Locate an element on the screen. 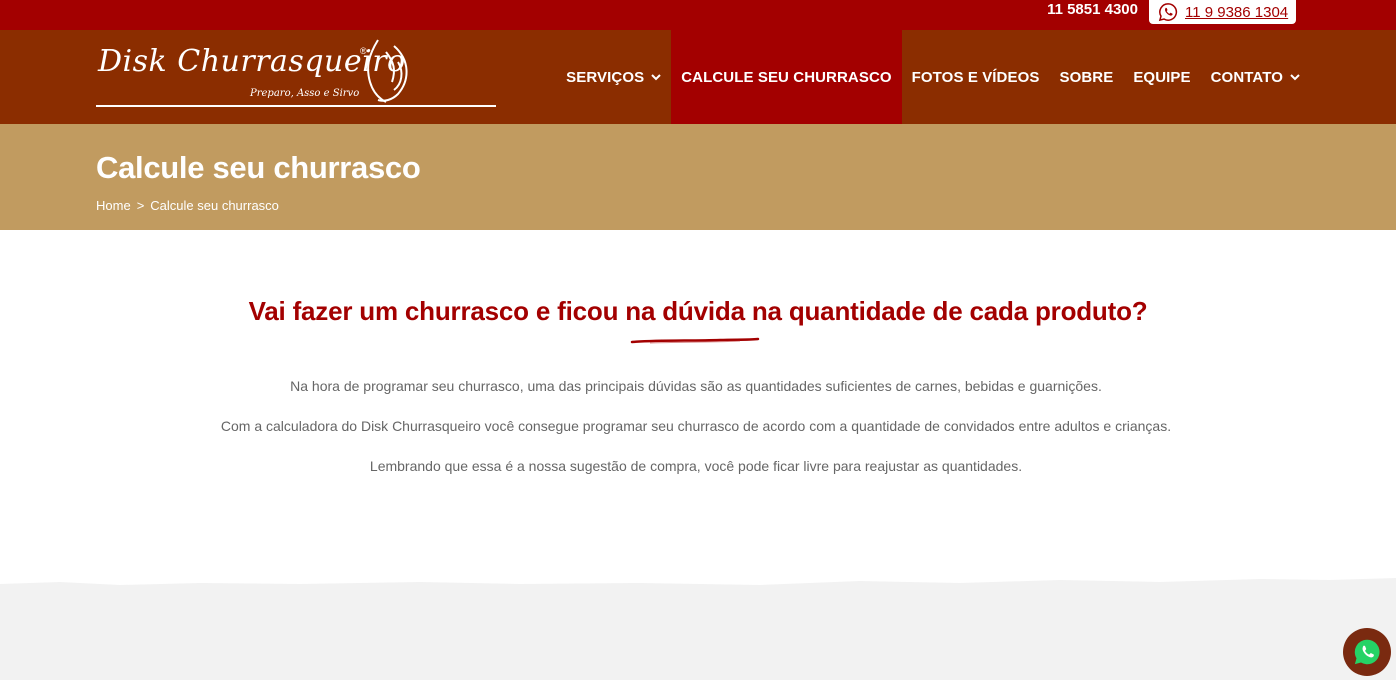 This screenshot has height=680, width=1396. nav-item-contato: CONTATO is located at coordinates (1298, 77).